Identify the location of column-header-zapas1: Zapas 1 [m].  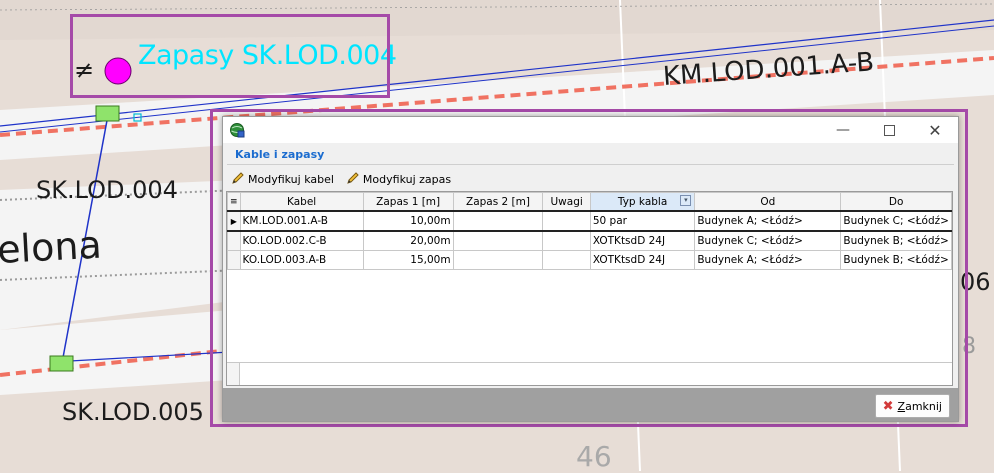
(408, 202).